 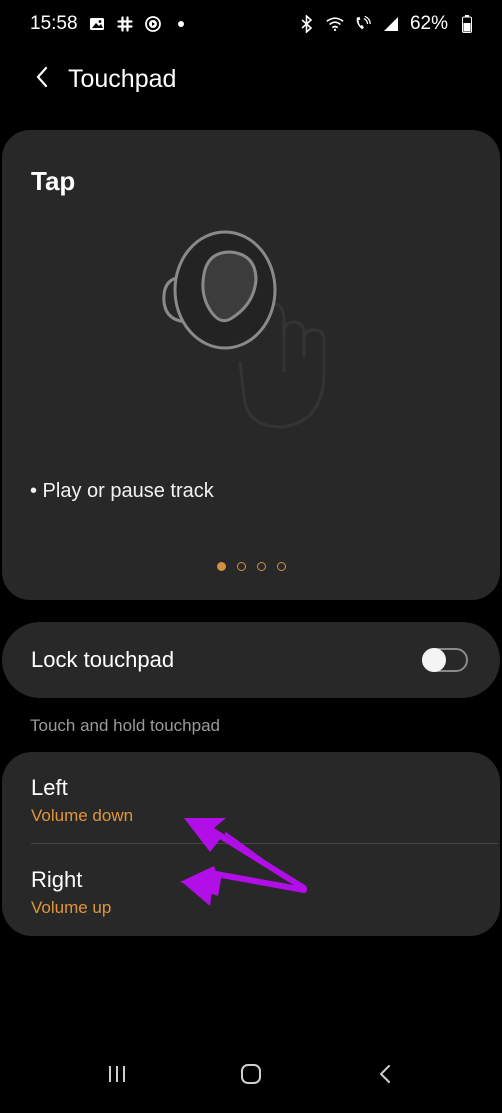 What do you see at coordinates (251, 660) in the screenshot?
I see `lock-touchpad-row: Lock touchpad` at bounding box center [251, 660].